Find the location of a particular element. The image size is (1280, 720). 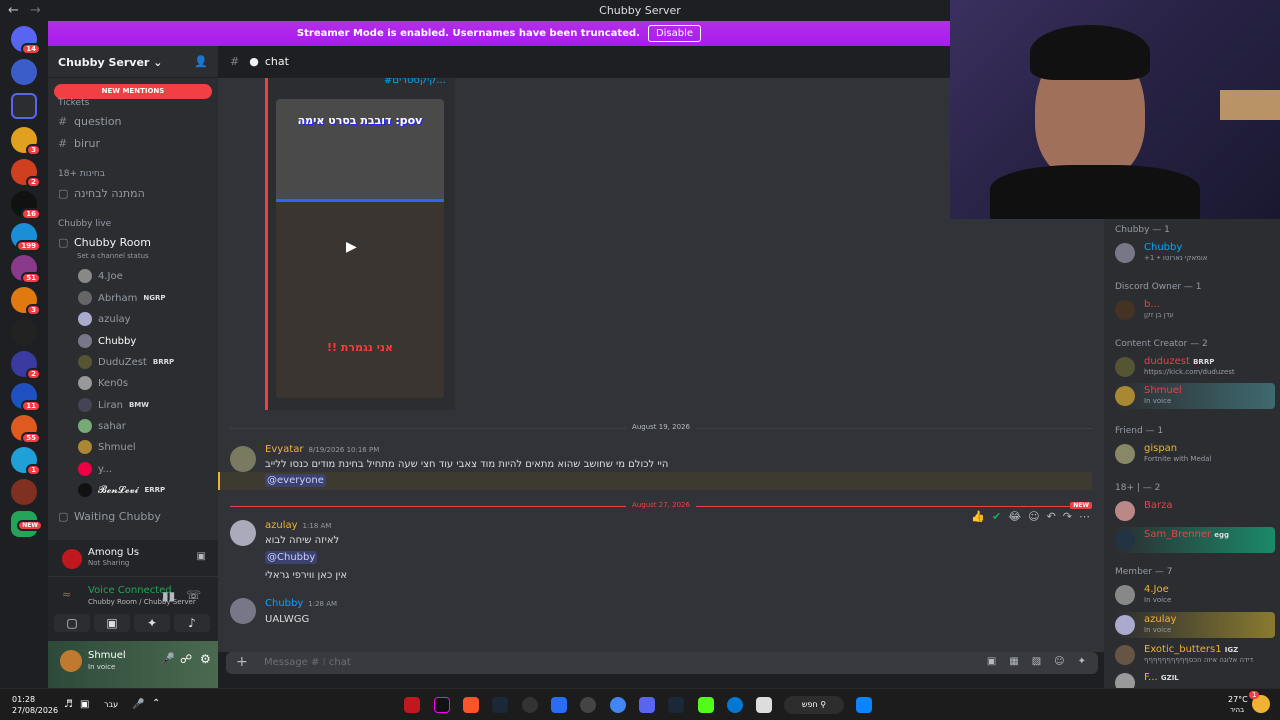

voice-user: Liran BMW is located at coordinates (113, 405).